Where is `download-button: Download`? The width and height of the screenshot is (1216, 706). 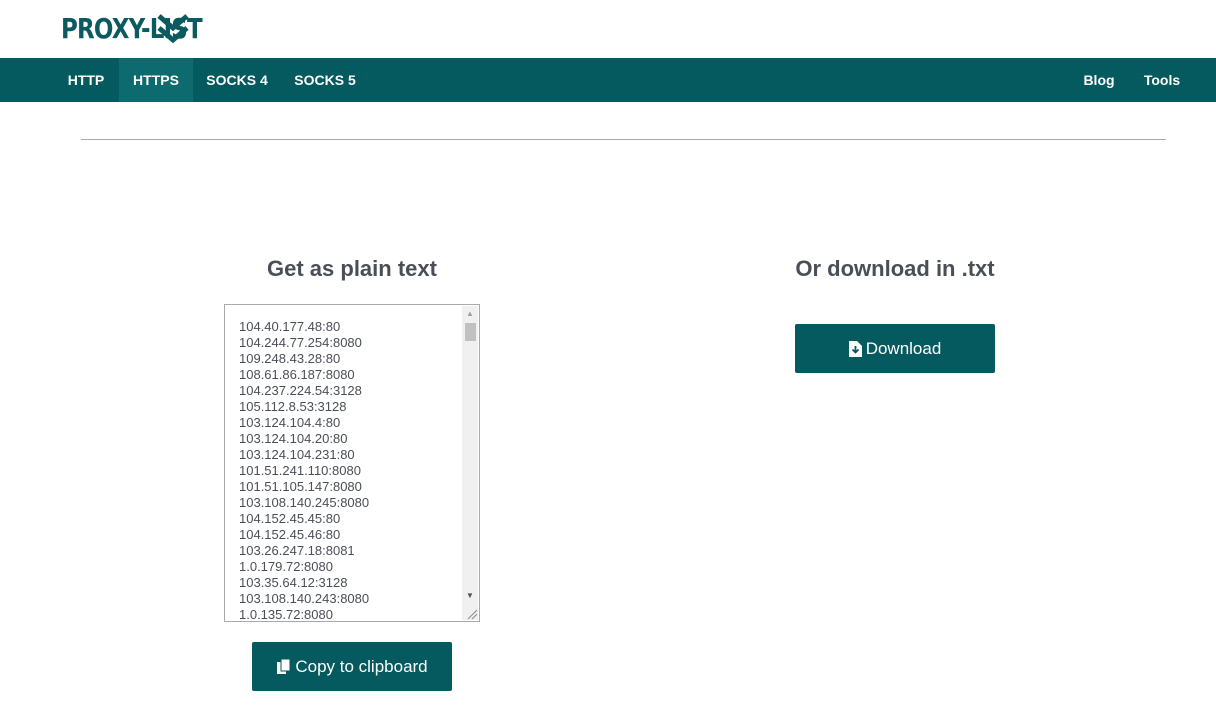
download-button: Download is located at coordinates (895, 348).